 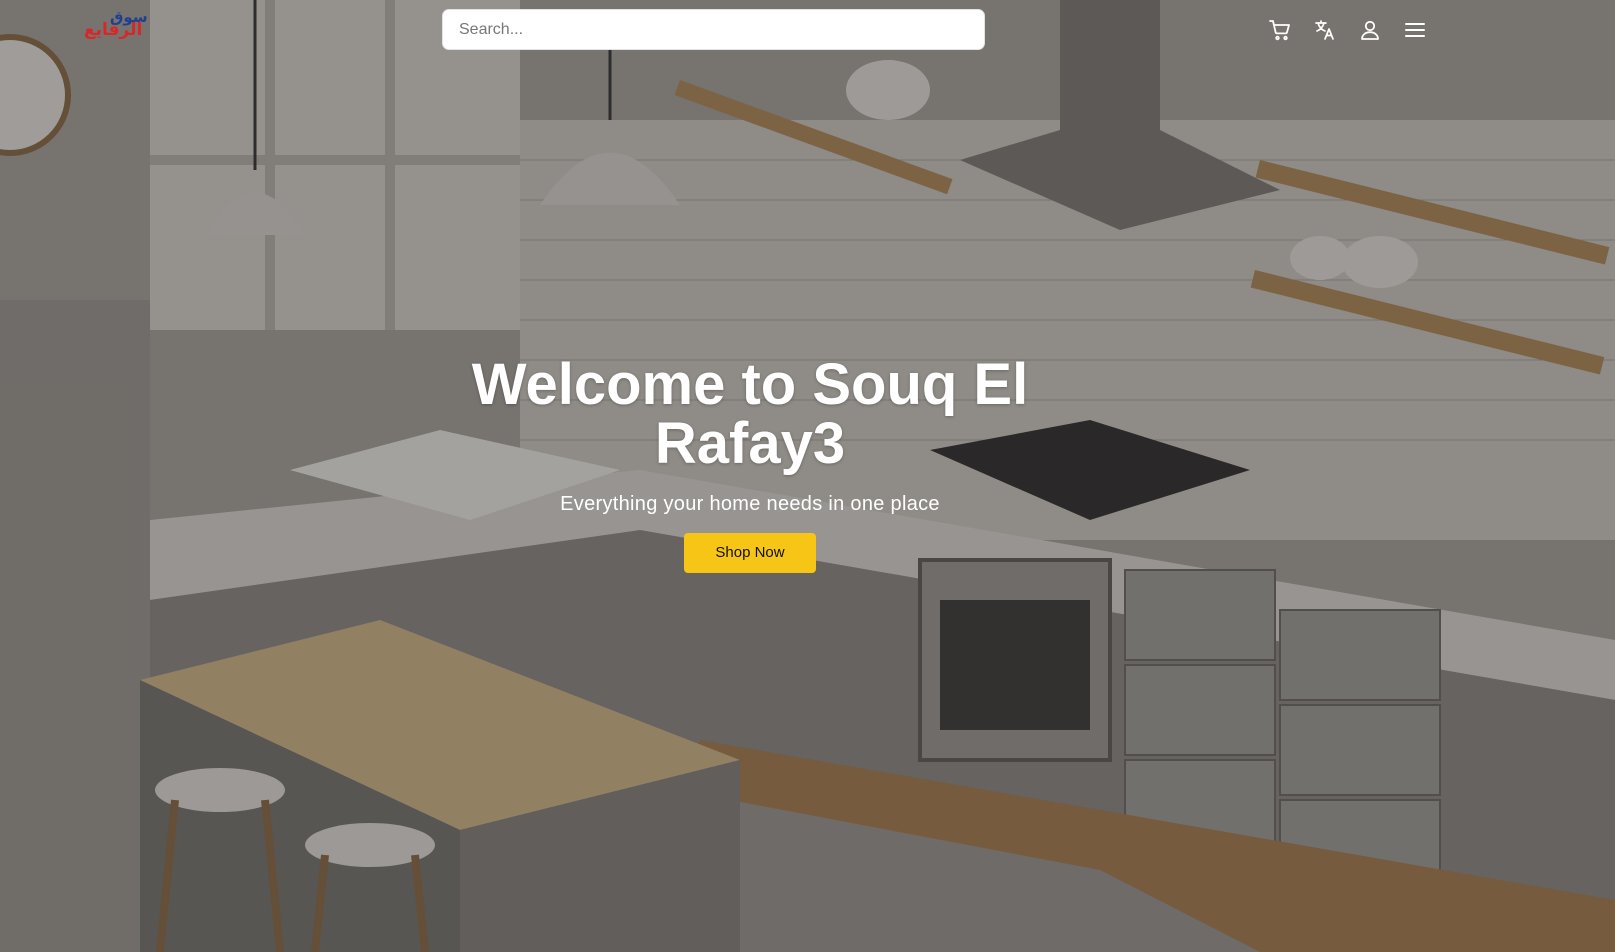 What do you see at coordinates (1370, 30) in the screenshot?
I see `user-icon` at bounding box center [1370, 30].